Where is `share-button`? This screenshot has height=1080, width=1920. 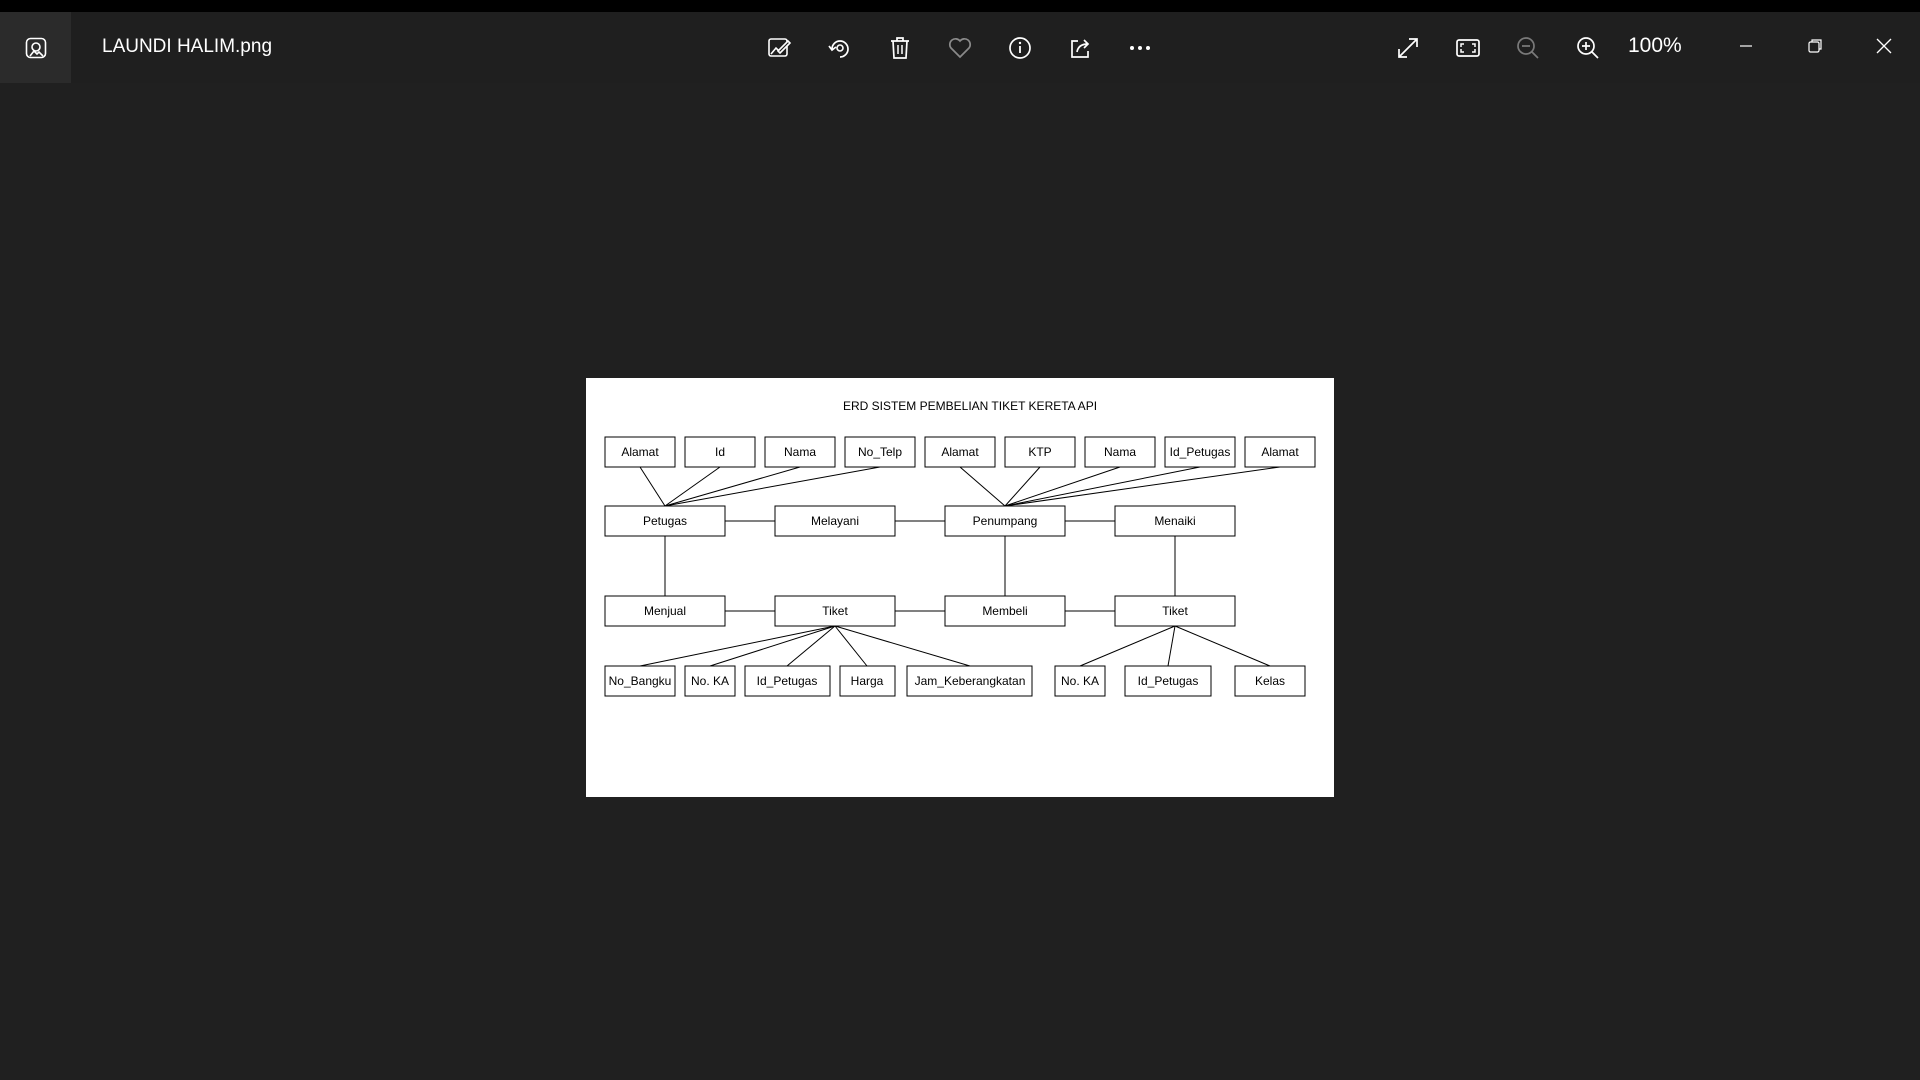
share-button is located at coordinates (1080, 48).